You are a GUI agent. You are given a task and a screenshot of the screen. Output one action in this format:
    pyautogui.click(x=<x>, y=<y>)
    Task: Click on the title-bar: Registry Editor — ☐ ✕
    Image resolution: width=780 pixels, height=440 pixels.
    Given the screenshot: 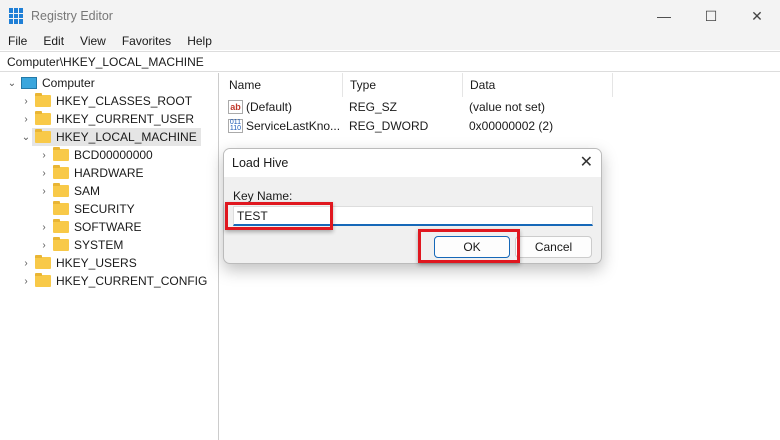 What is the action you would take?
    pyautogui.click(x=390, y=16)
    